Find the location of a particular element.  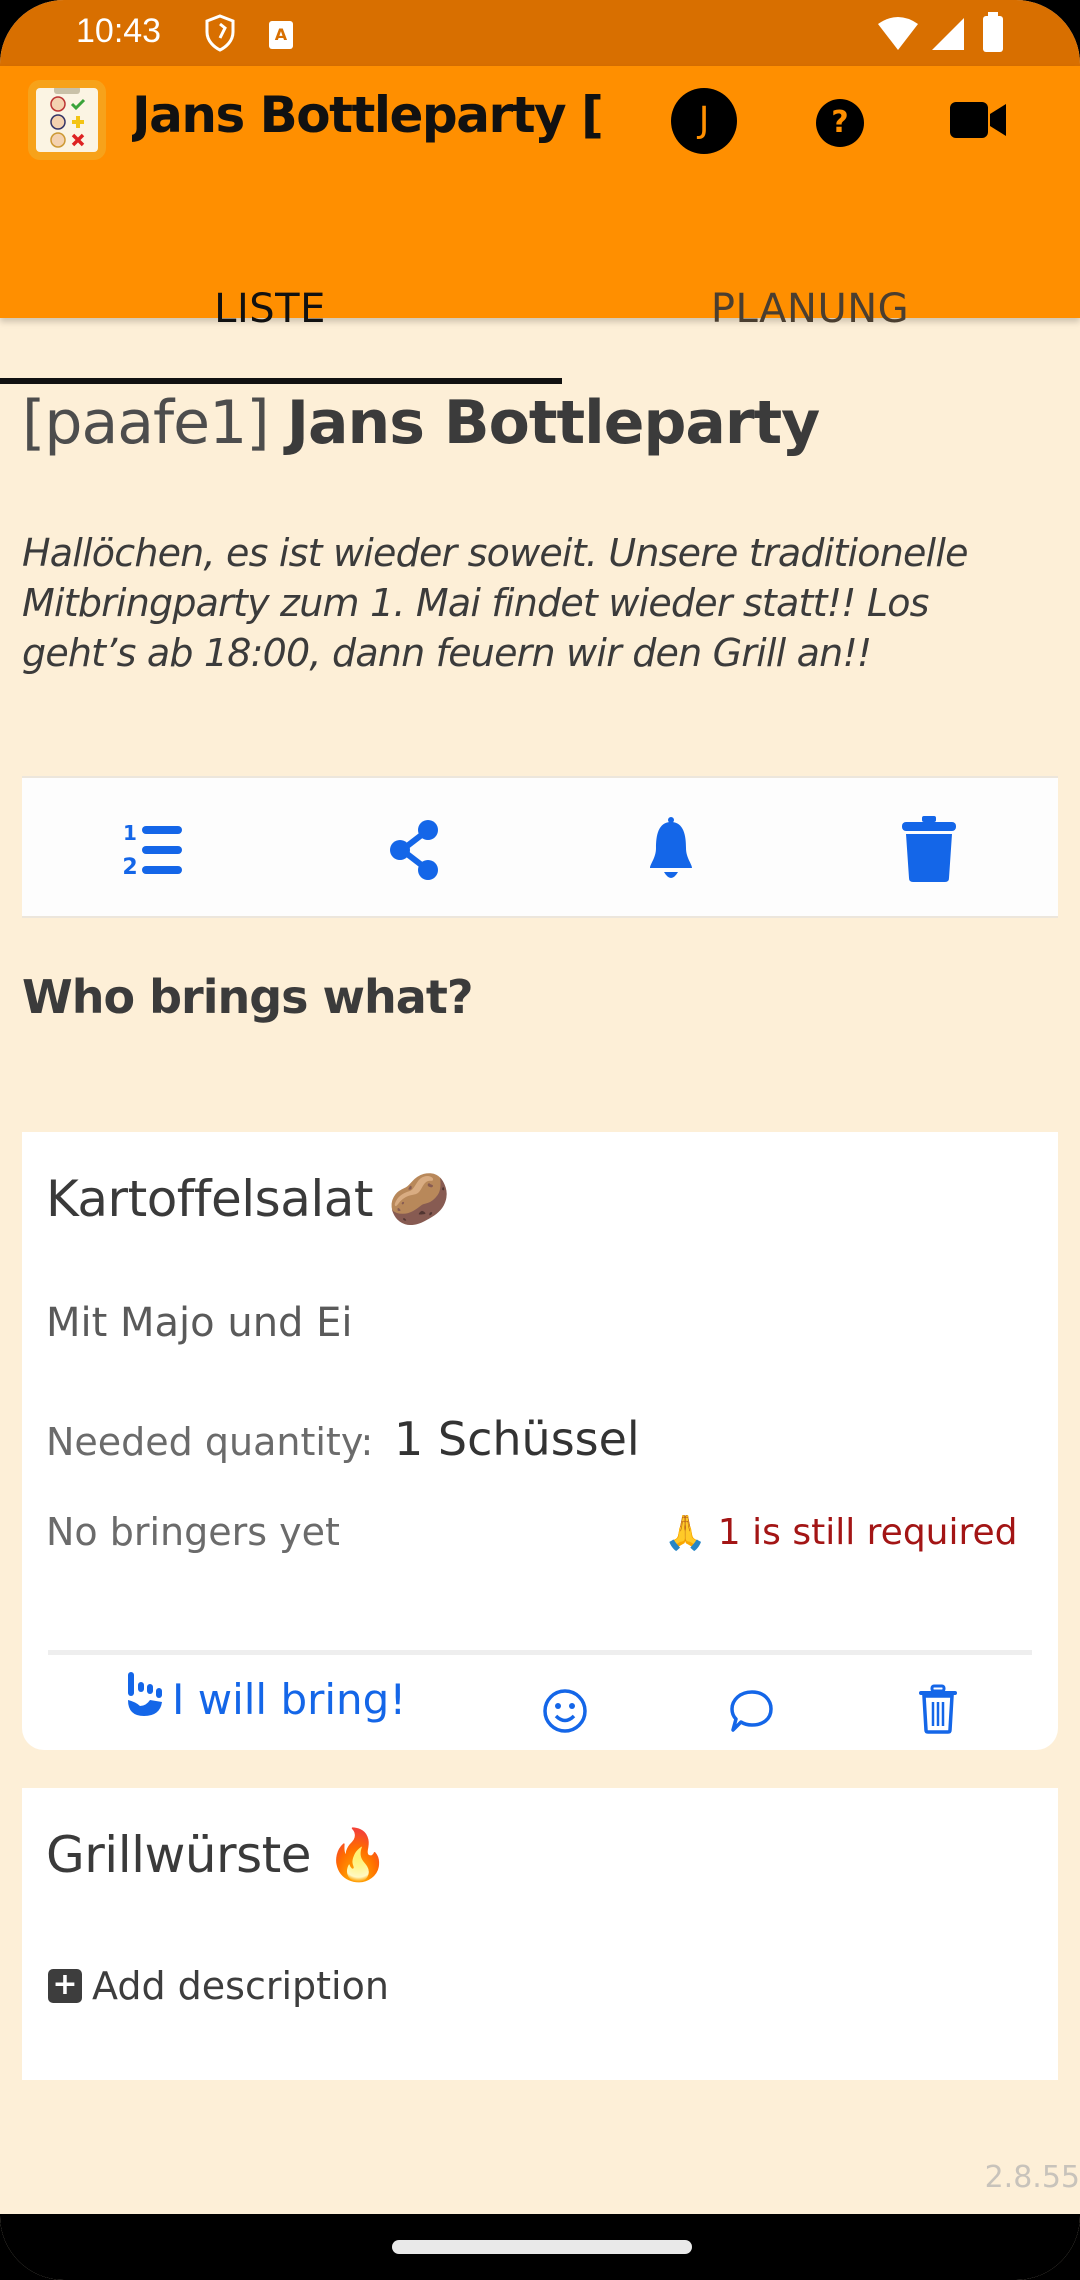

item-title: Grillwürste 🔥 is located at coordinates (217, 1855).